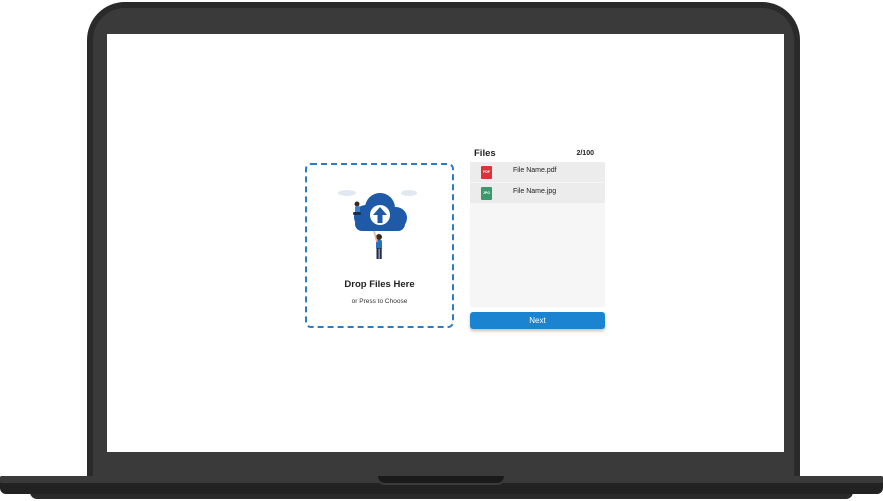 This screenshot has width=883, height=501. Describe the element at coordinates (485, 153) in the screenshot. I see `files-title: Files` at that location.